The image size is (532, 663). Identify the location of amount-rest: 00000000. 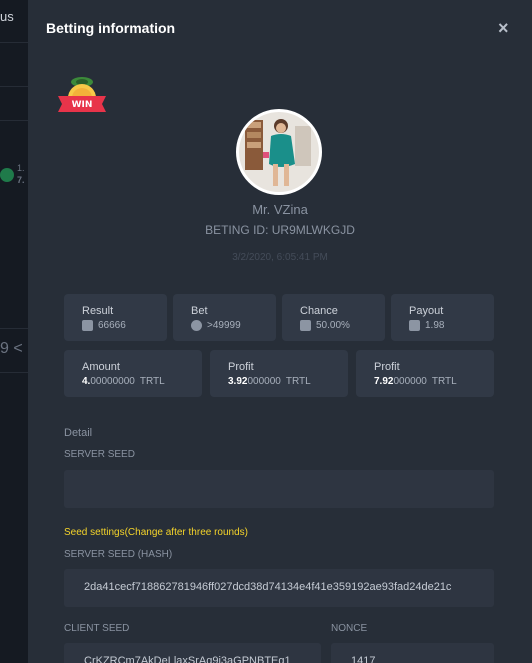
(112, 381).